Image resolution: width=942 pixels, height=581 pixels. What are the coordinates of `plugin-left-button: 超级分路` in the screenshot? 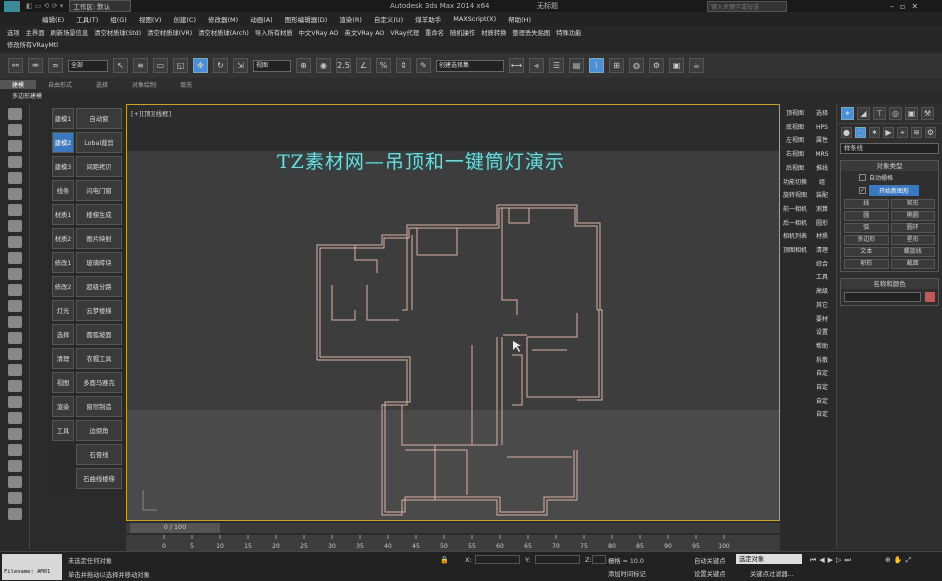 It's located at (99, 286).